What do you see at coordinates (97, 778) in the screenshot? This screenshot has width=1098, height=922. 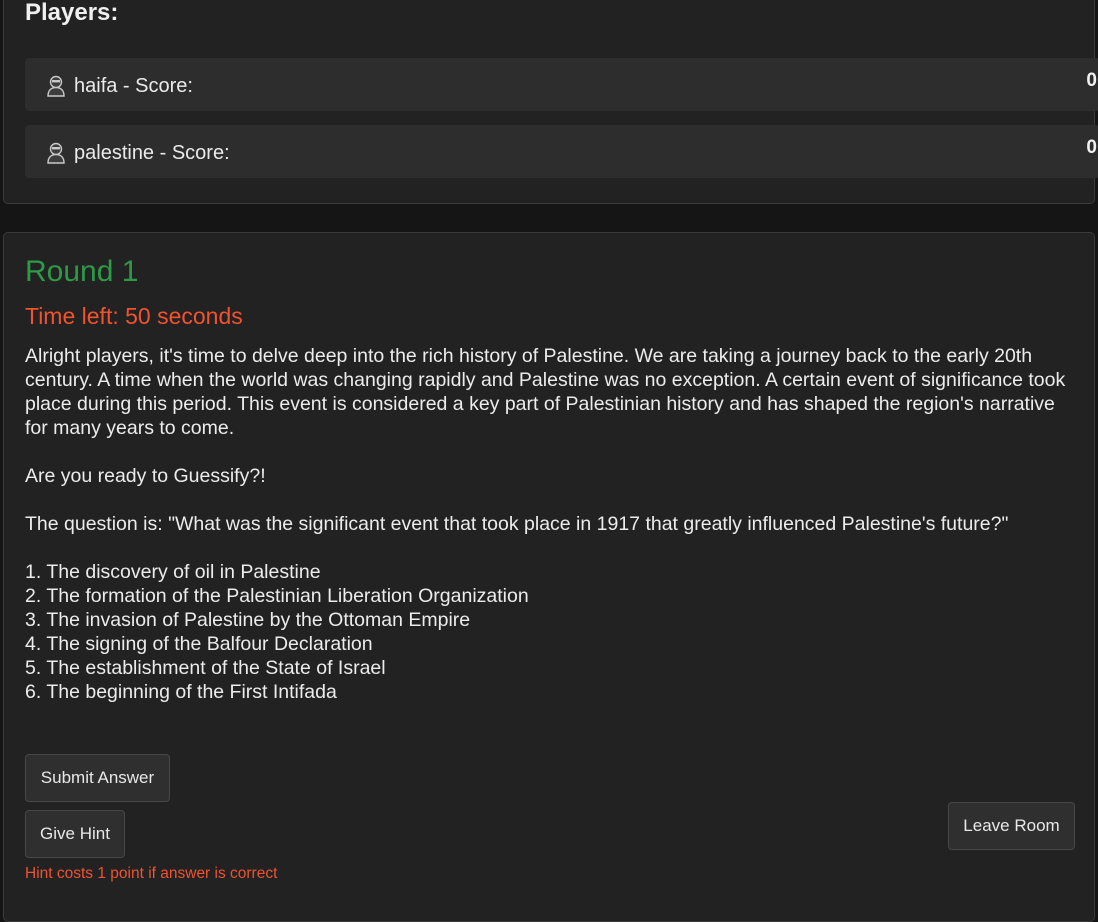 I see `submit-answer-button: Submit Answer` at bounding box center [97, 778].